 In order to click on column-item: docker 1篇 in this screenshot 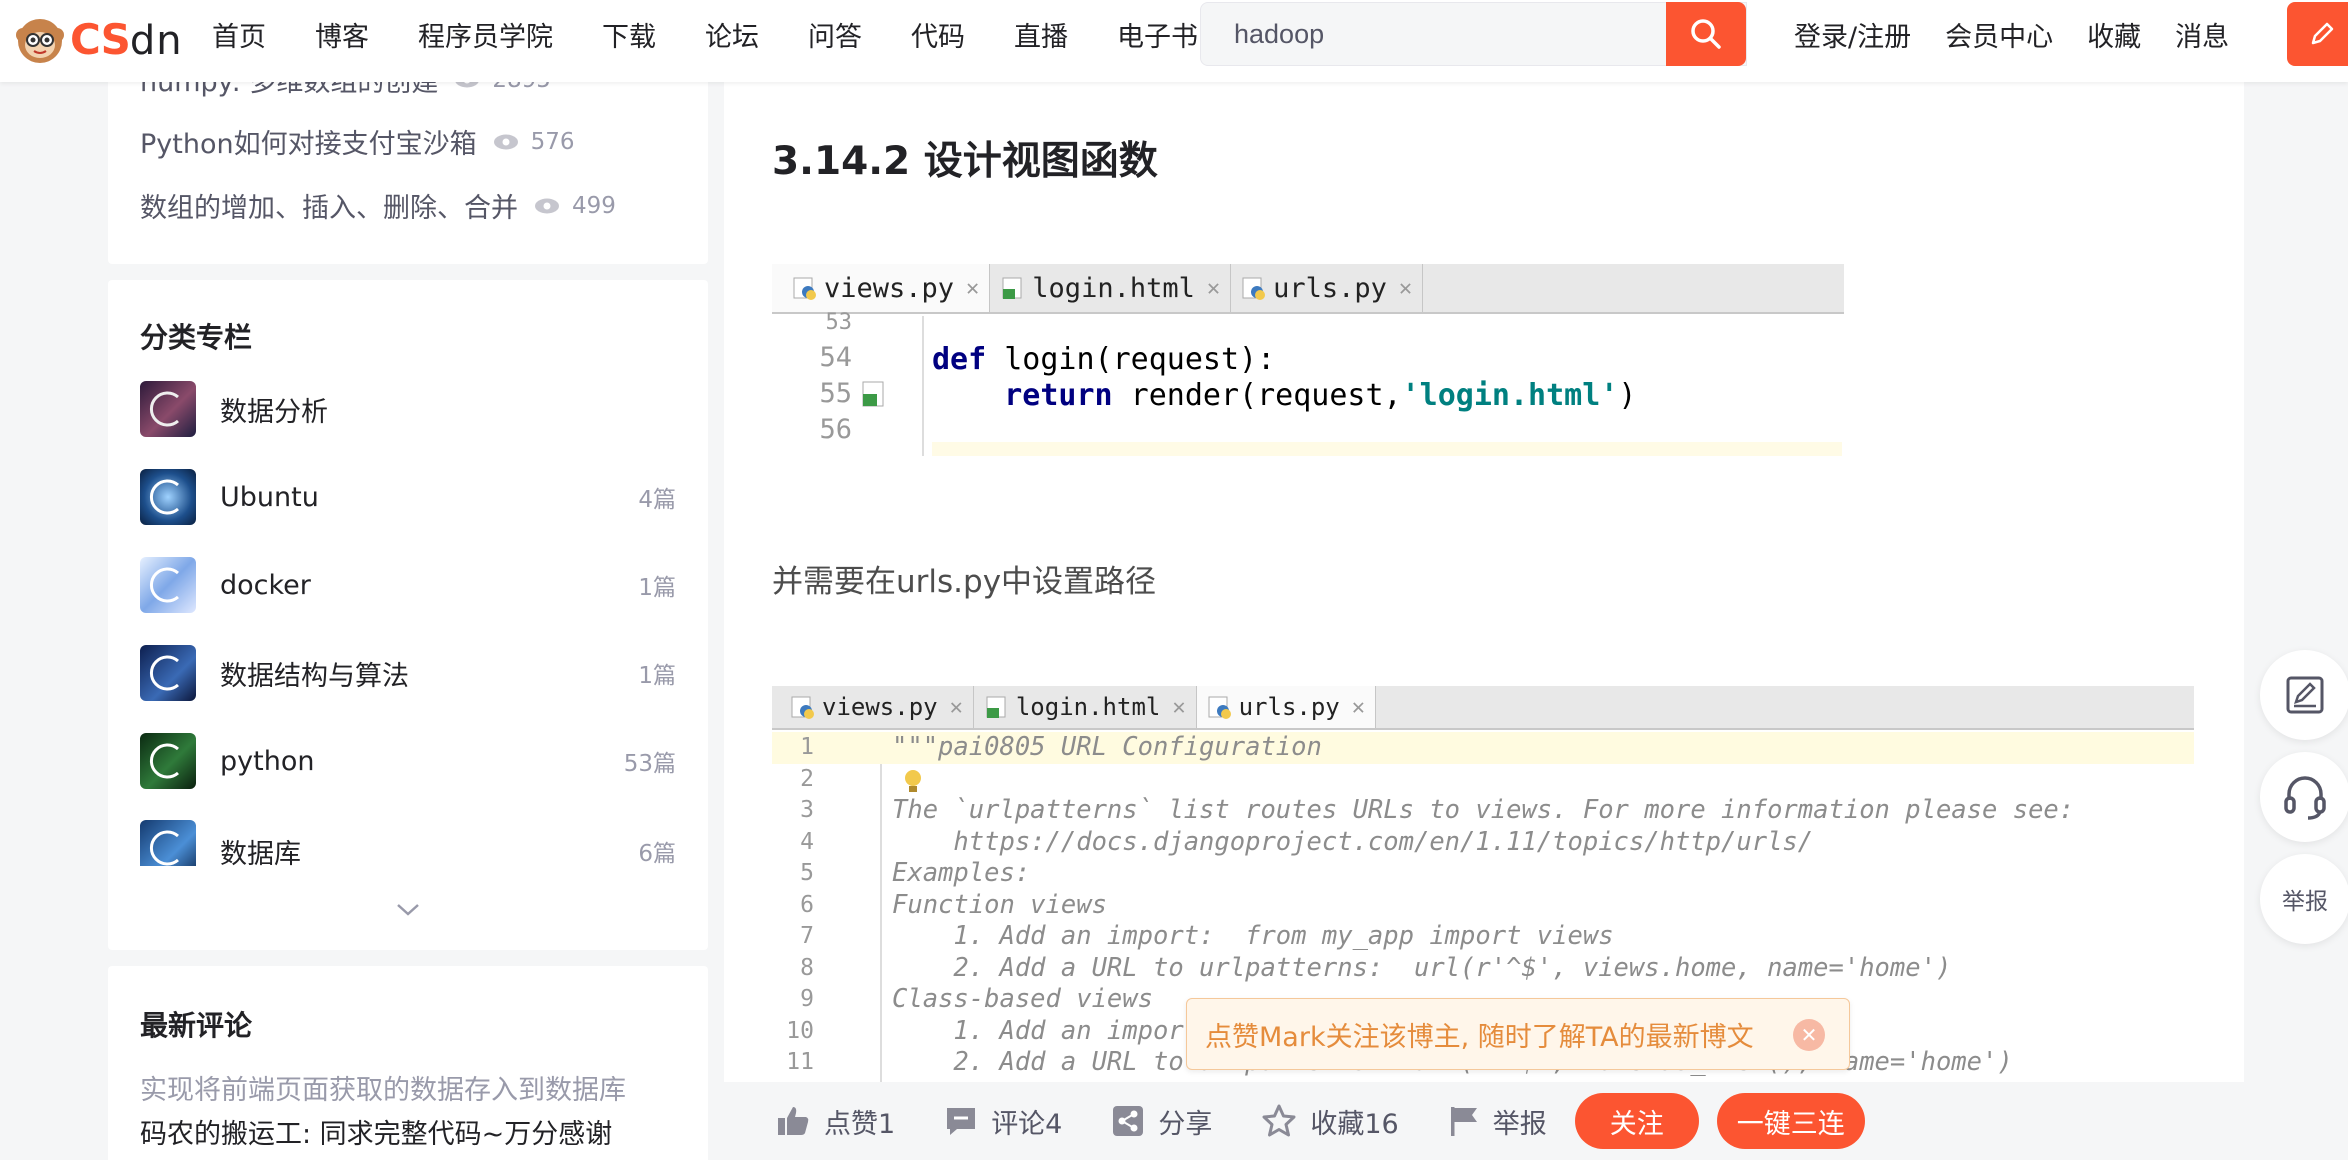, I will do `click(408, 585)`.